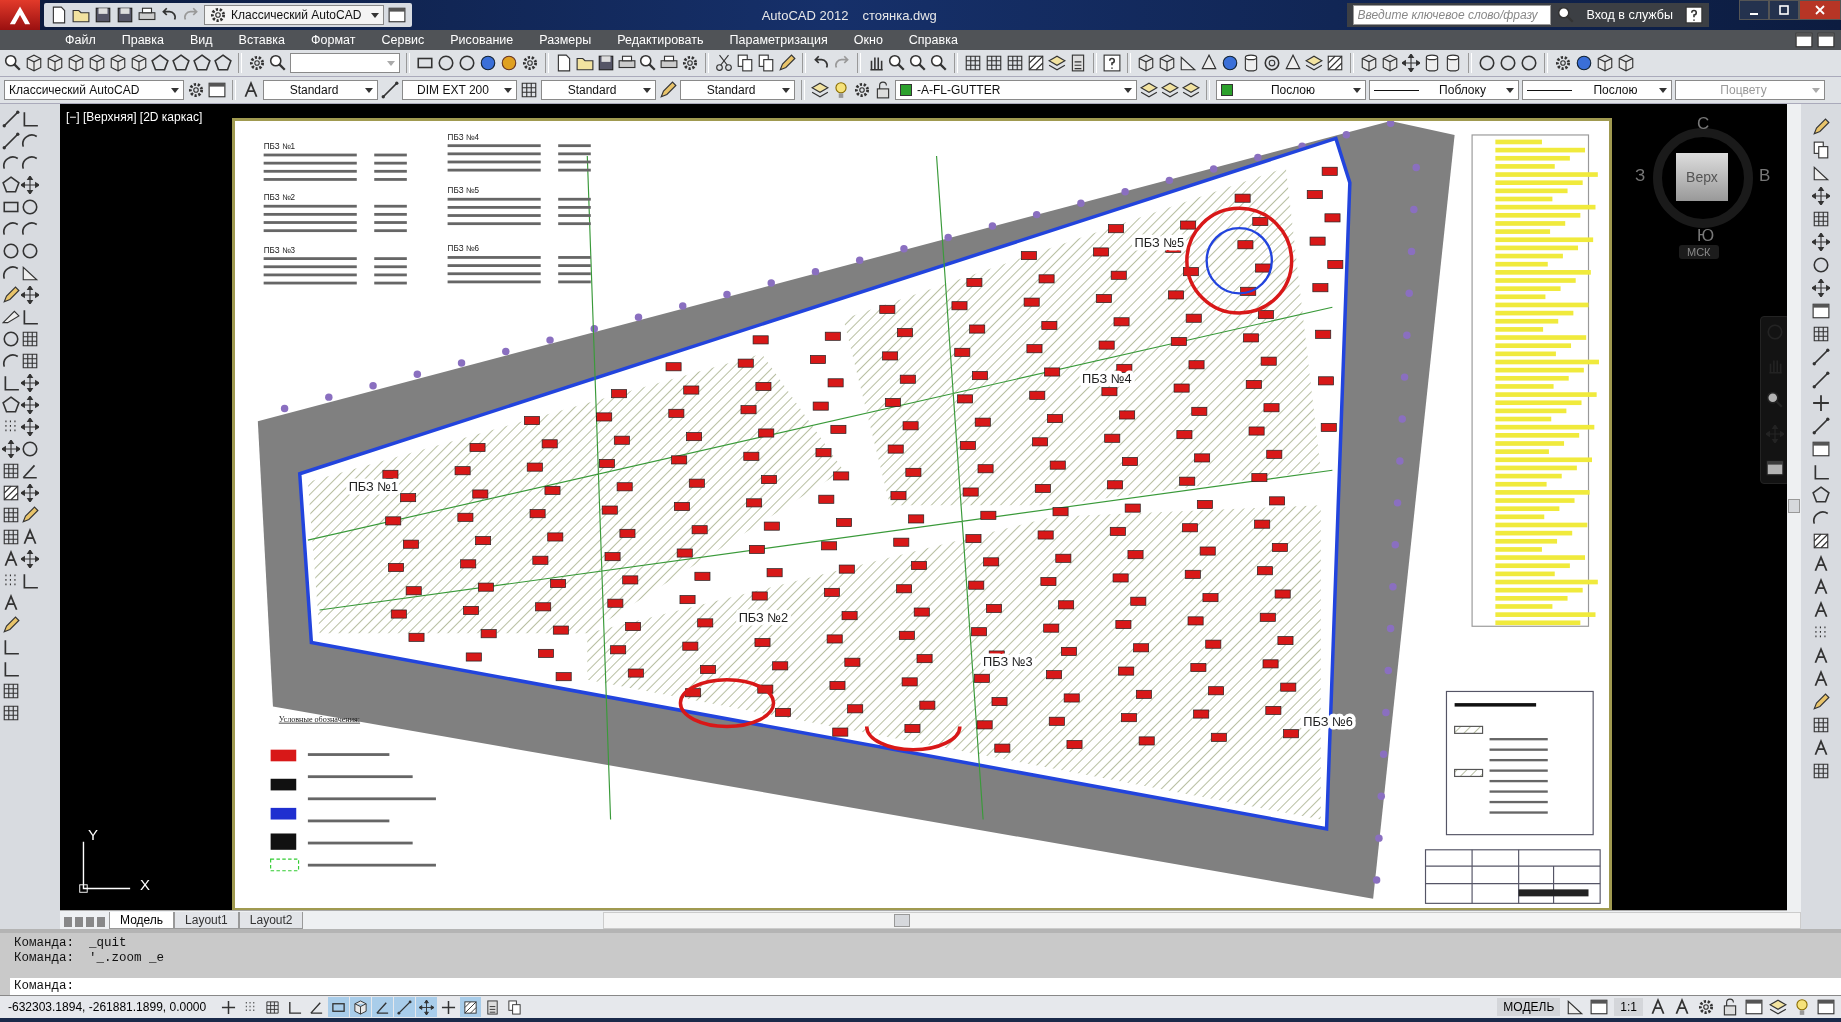 Image resolution: width=1841 pixels, height=1022 pixels. Describe the element at coordinates (20, 15) in the screenshot. I see `application-menu-button` at that location.